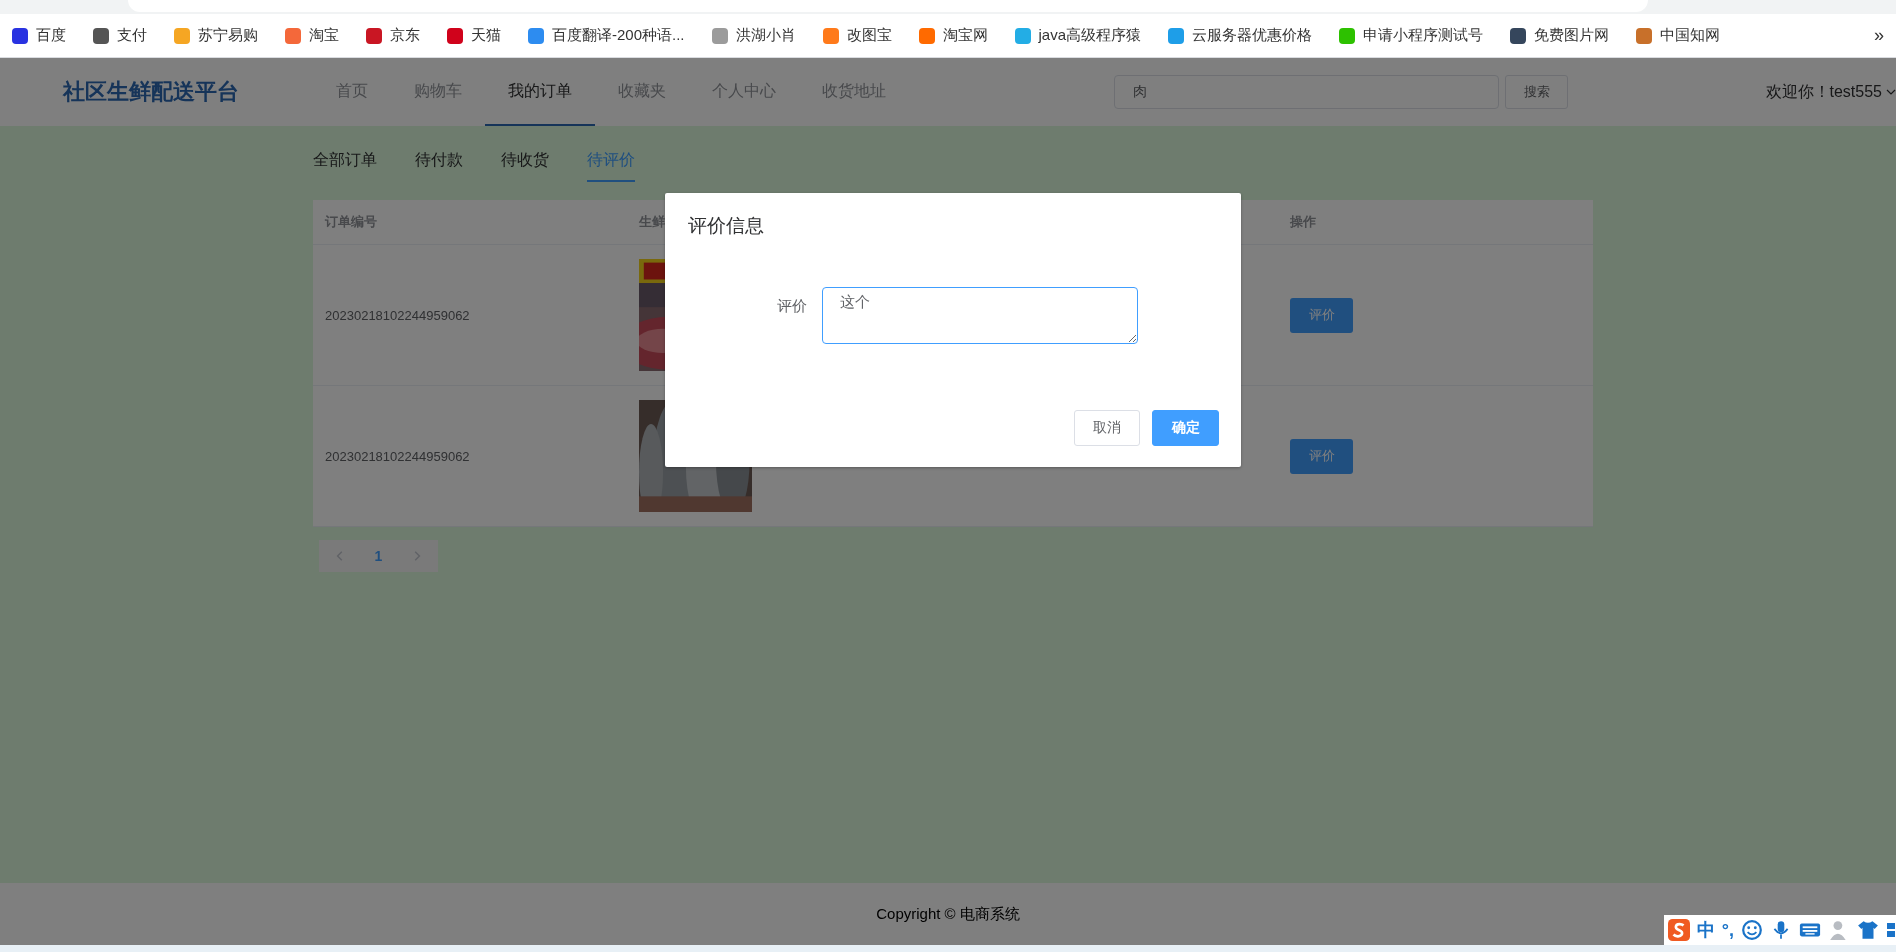 The height and width of the screenshot is (952, 1896). What do you see at coordinates (1078, 35) in the screenshot?
I see `bookmark: java高级程序猿` at bounding box center [1078, 35].